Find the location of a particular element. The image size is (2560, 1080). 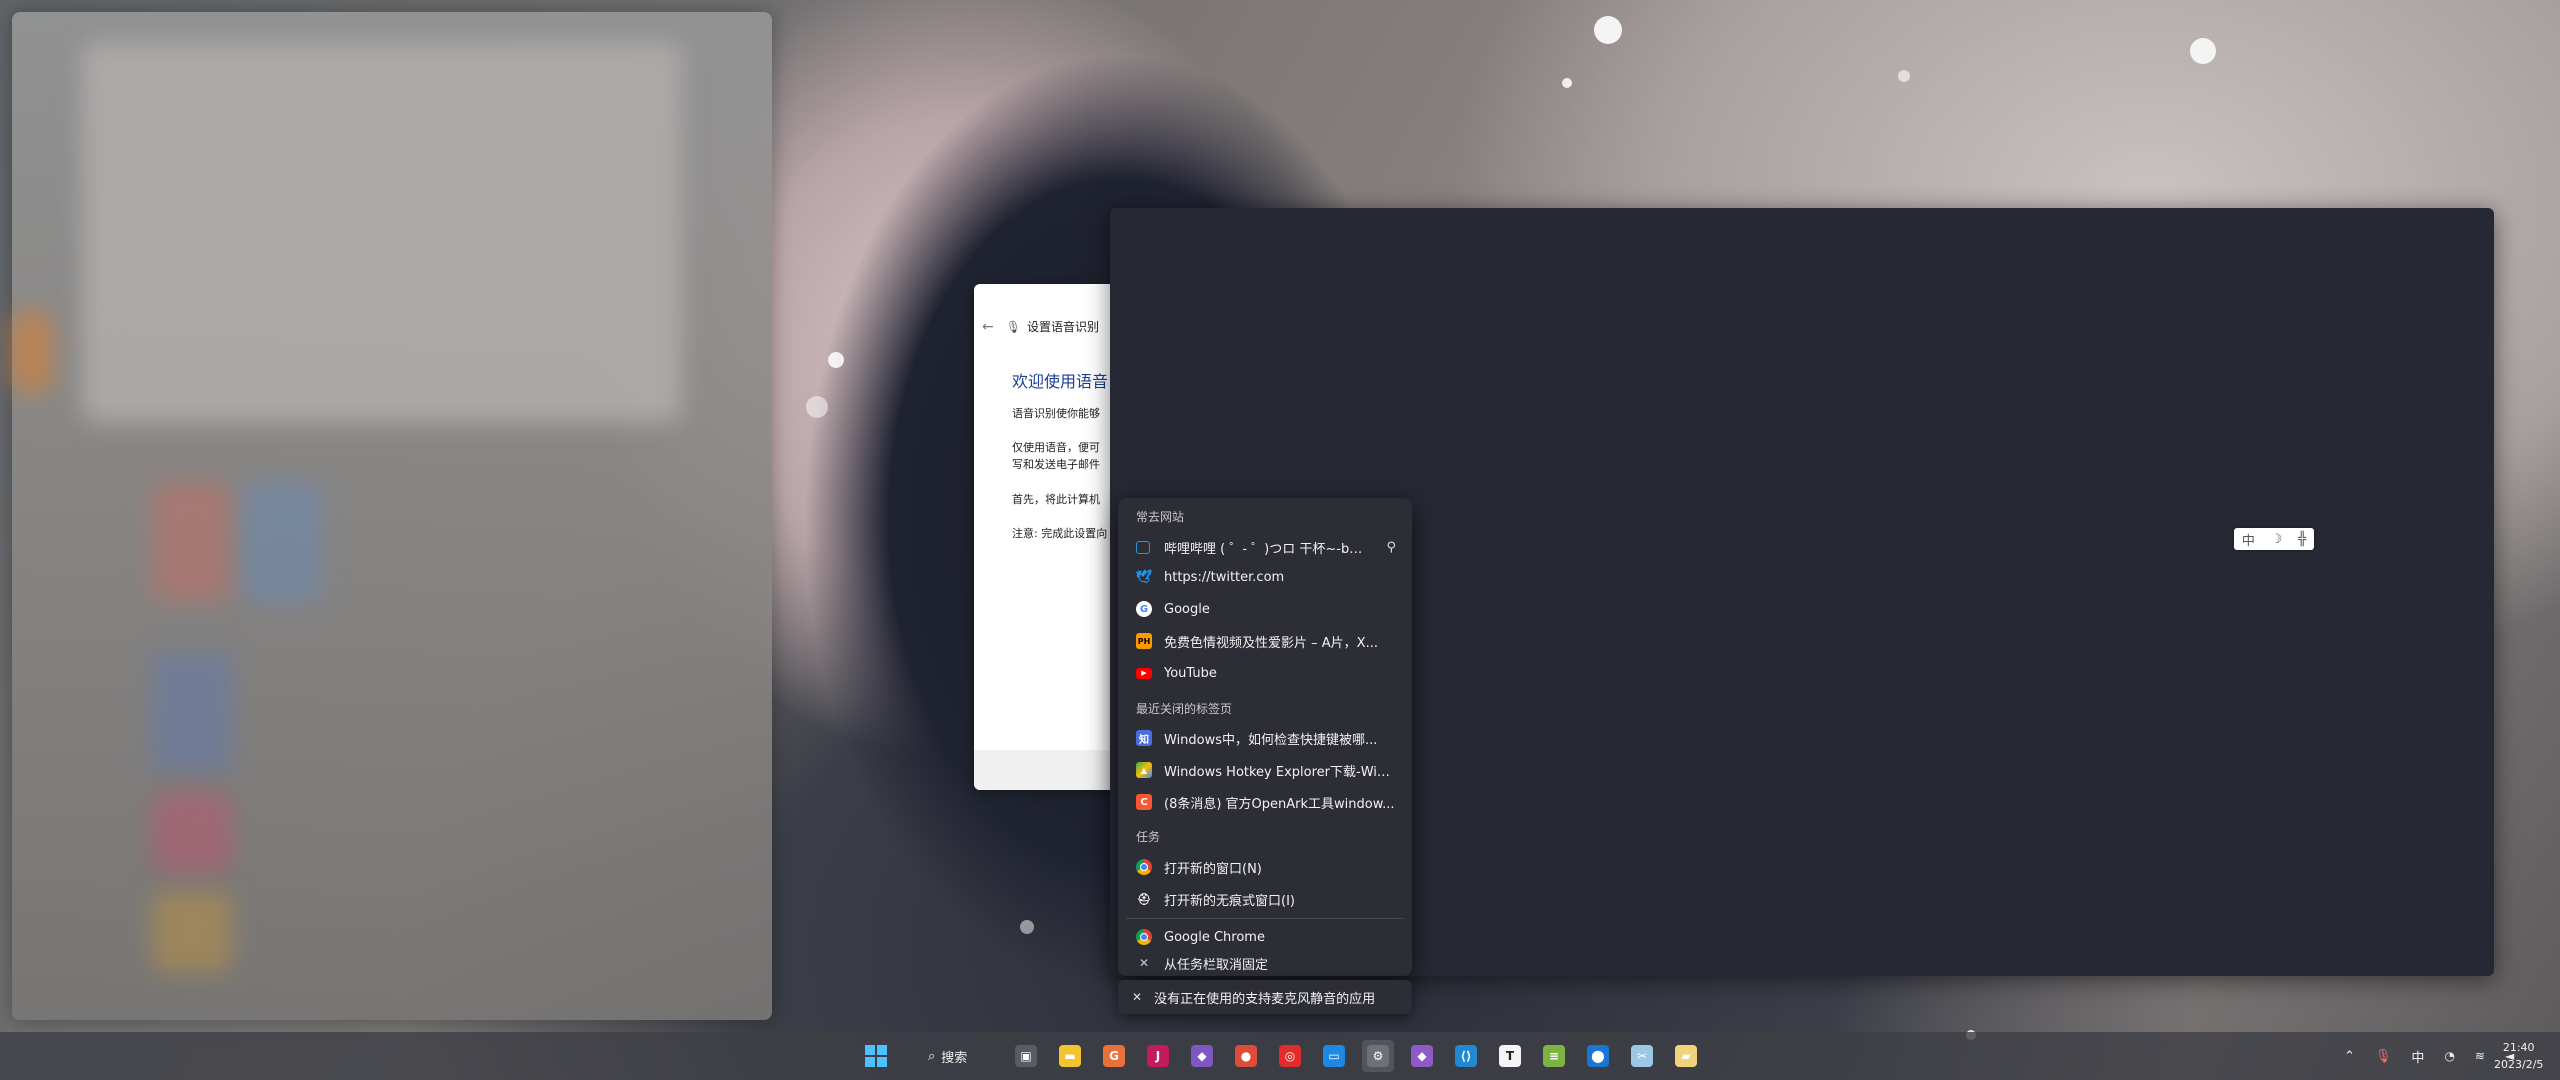

taskbar-app-sticky: ▰ is located at coordinates (1686, 1056).